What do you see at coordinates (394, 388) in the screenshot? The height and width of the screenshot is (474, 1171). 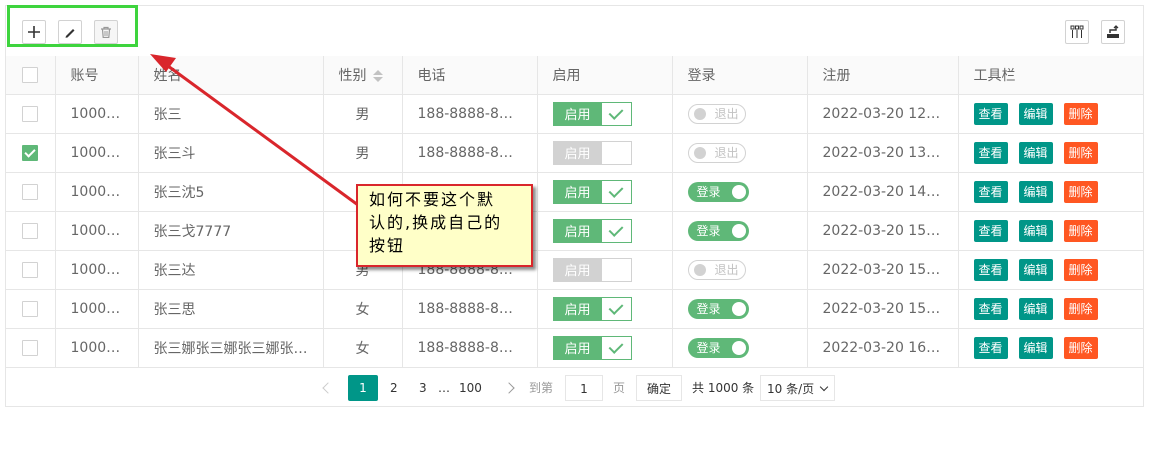 I see `page-2-button: 2` at bounding box center [394, 388].